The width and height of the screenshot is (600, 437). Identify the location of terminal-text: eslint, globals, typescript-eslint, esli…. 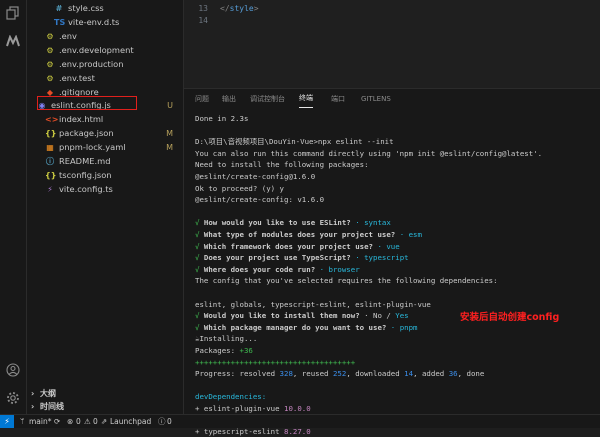
(313, 304).